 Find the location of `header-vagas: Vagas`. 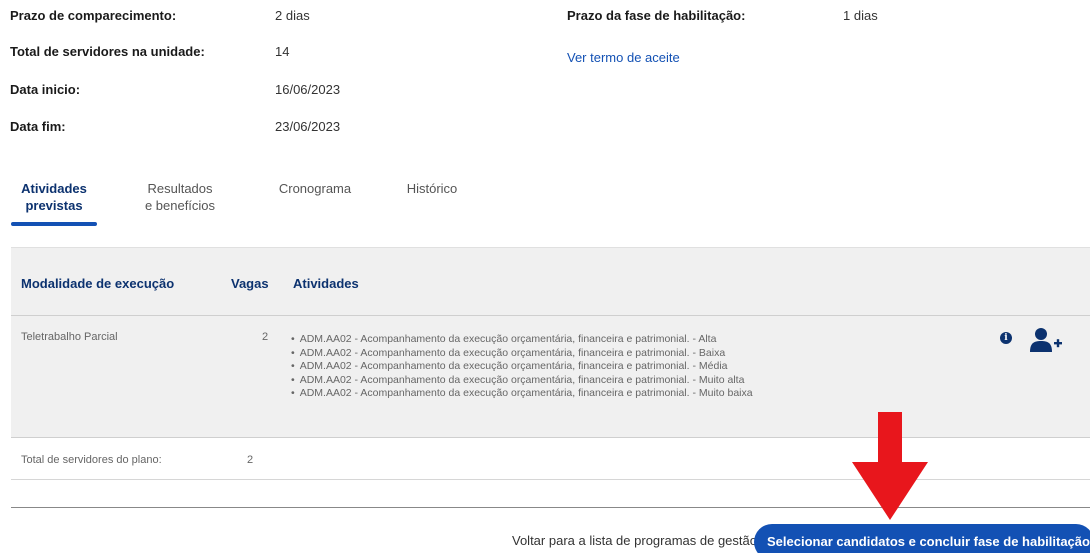

header-vagas: Vagas is located at coordinates (250, 283).